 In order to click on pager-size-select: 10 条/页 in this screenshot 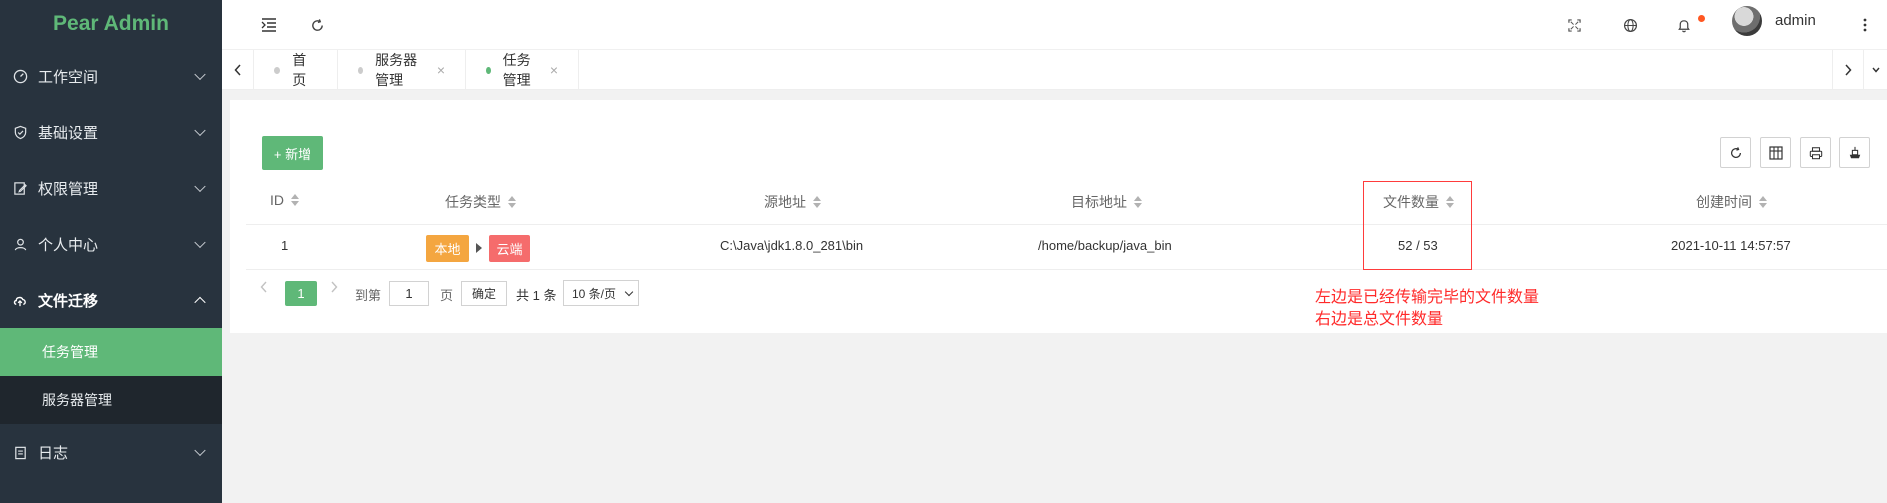, I will do `click(601, 293)`.